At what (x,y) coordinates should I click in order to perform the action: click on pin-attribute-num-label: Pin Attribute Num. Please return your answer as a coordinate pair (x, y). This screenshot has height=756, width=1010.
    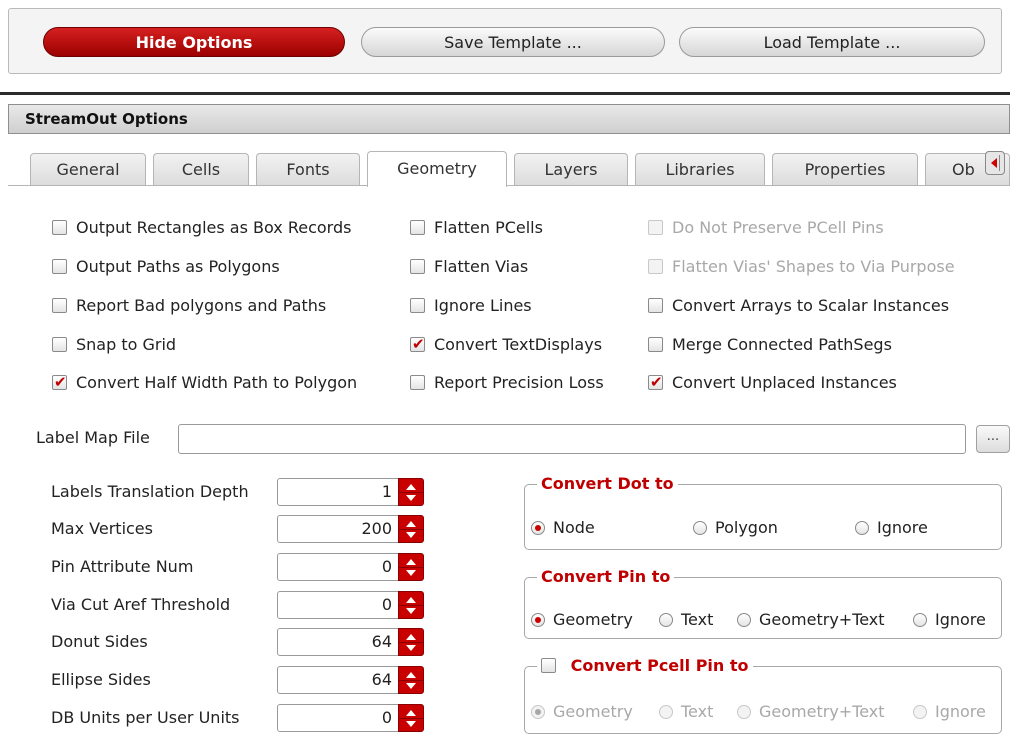
    Looking at the image, I should click on (122, 566).